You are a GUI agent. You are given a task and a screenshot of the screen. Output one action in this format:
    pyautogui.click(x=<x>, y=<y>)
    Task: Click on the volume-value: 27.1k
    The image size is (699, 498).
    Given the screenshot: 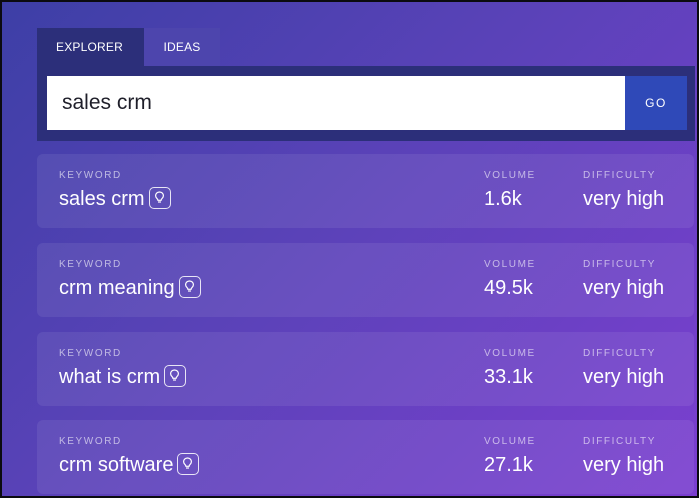 What is the action you would take?
    pyautogui.click(x=508, y=465)
    